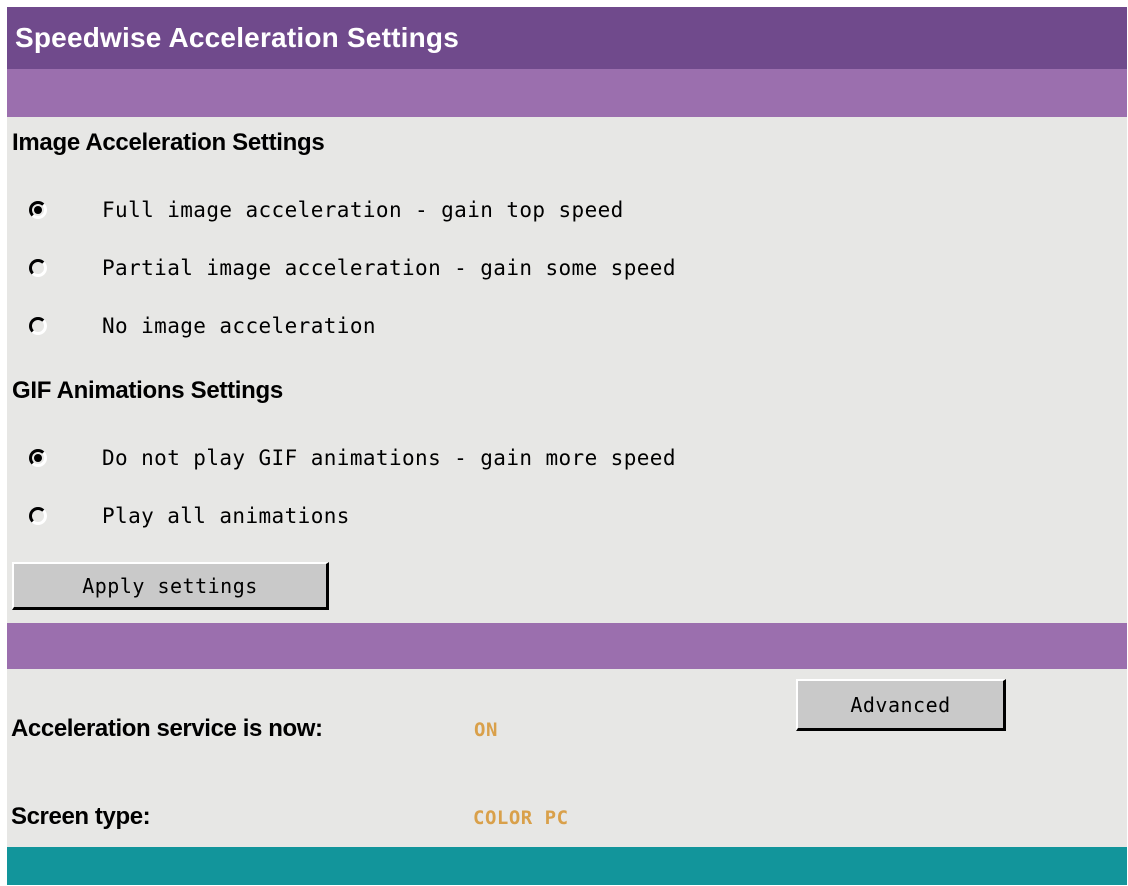 The height and width of the screenshot is (886, 1128). I want to click on screen-type-label: Screen type:, so click(81, 816).